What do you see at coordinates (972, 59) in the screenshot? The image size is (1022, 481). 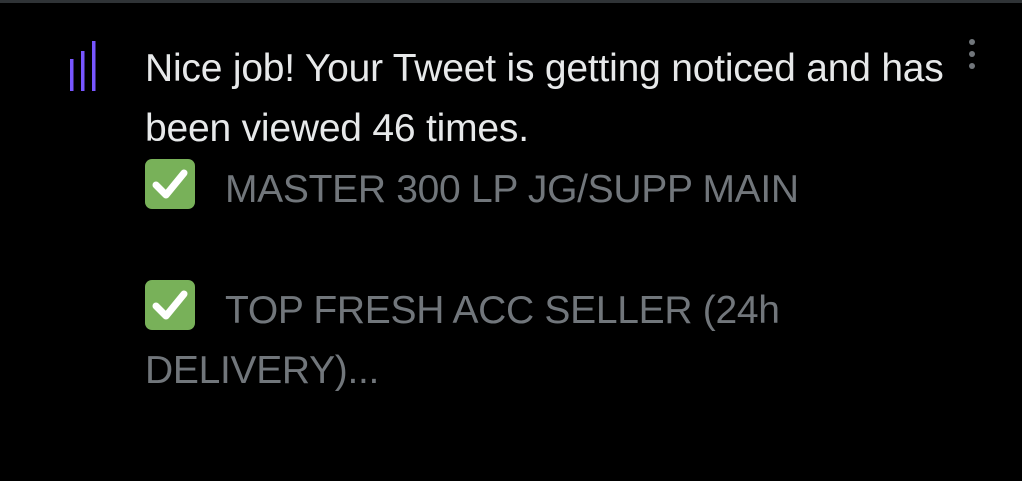 I see `more-options-button` at bounding box center [972, 59].